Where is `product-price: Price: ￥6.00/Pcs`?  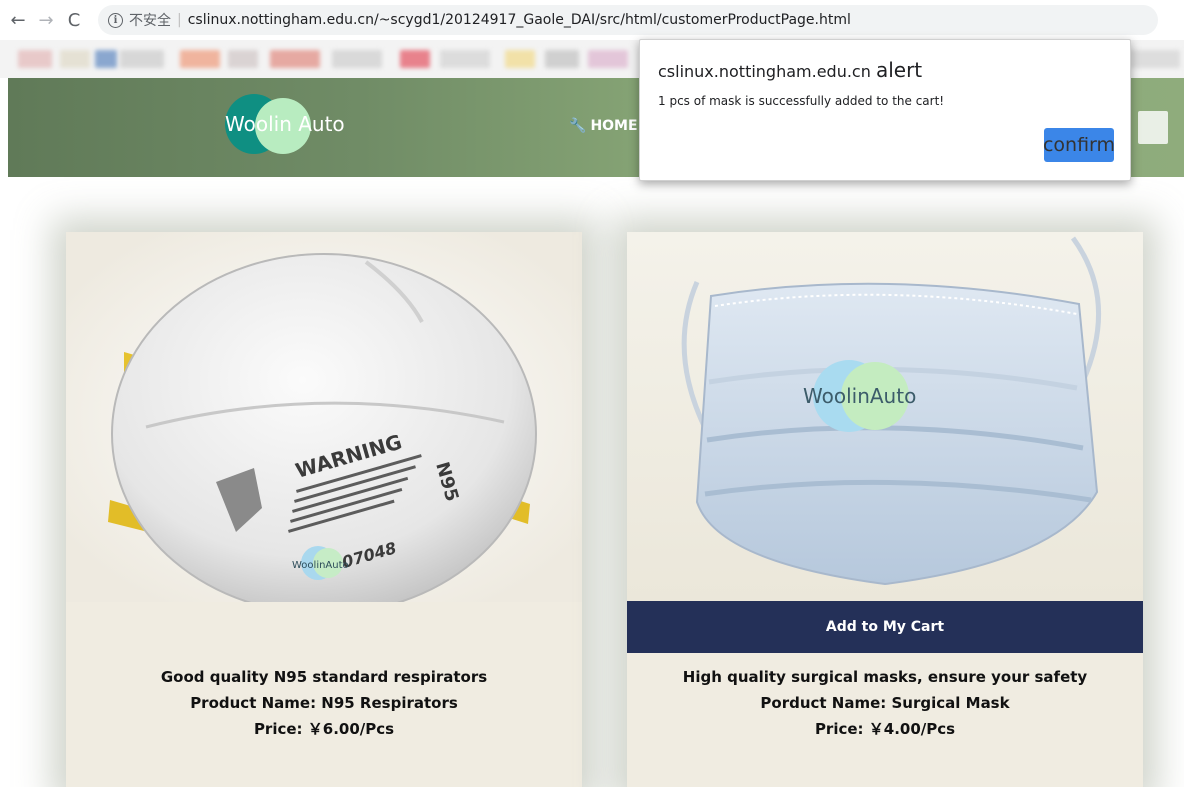
product-price: Price: ￥6.00/Pcs is located at coordinates (324, 729).